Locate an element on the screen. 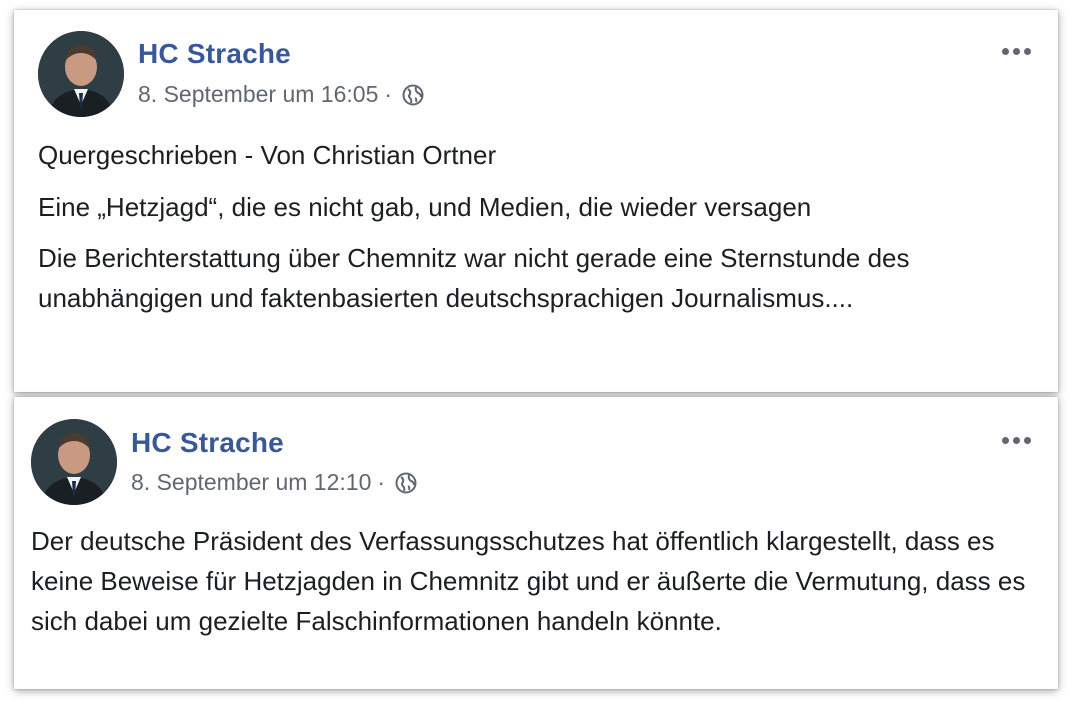 This screenshot has height=706, width=1074. post-meta: 8. September um 16:05 · is located at coordinates (281, 94).